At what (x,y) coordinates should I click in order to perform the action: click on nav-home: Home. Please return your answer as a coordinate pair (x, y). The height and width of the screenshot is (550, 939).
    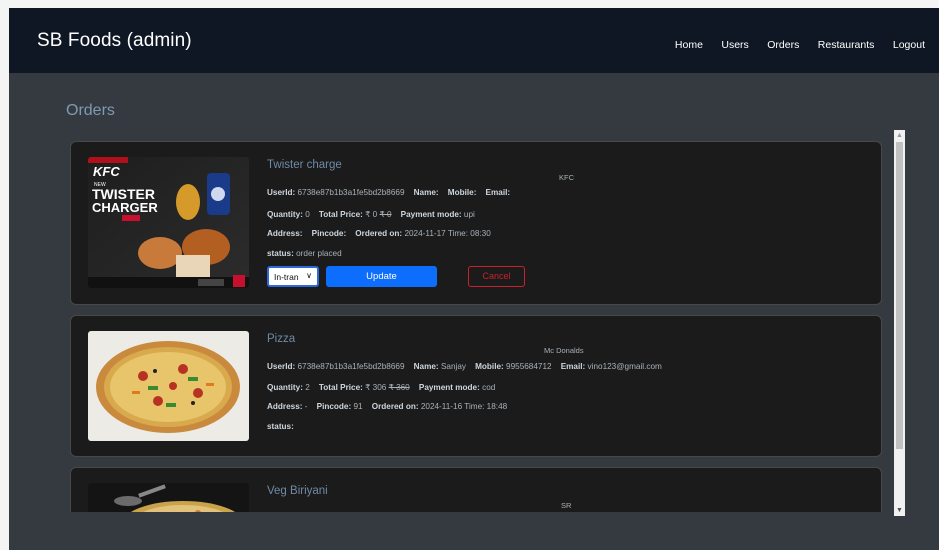
    Looking at the image, I should click on (689, 45).